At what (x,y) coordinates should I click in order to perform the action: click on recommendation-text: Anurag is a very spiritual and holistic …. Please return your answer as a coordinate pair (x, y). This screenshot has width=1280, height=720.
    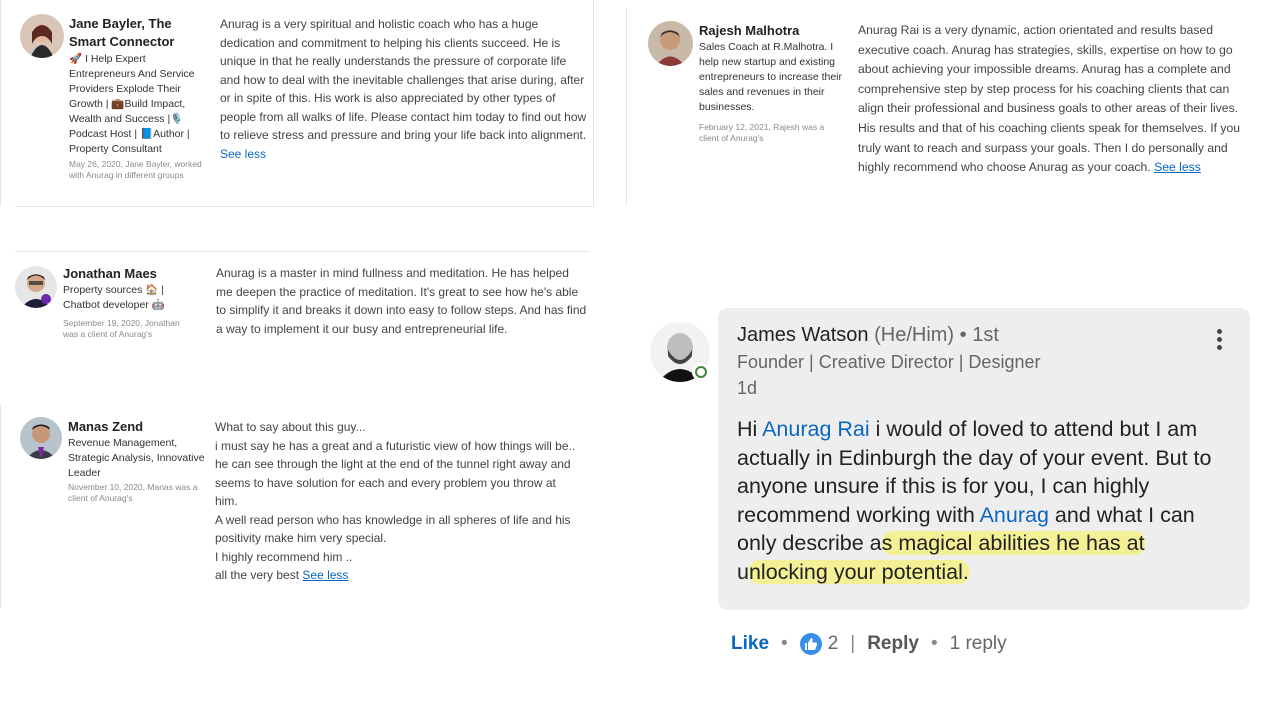
    Looking at the image, I should click on (404, 89).